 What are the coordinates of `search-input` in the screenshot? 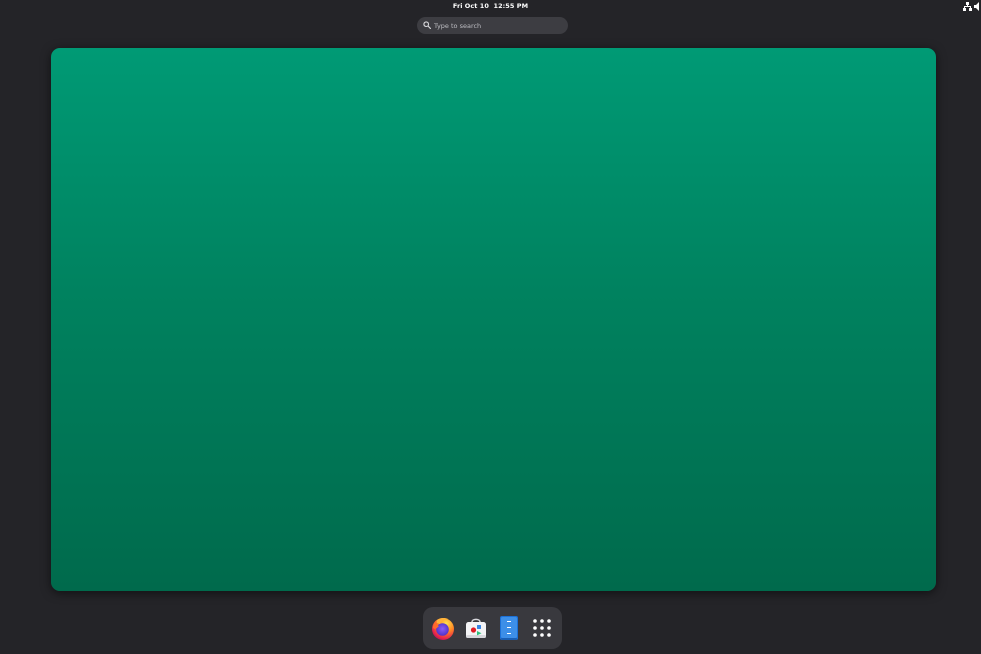 It's located at (498, 25).